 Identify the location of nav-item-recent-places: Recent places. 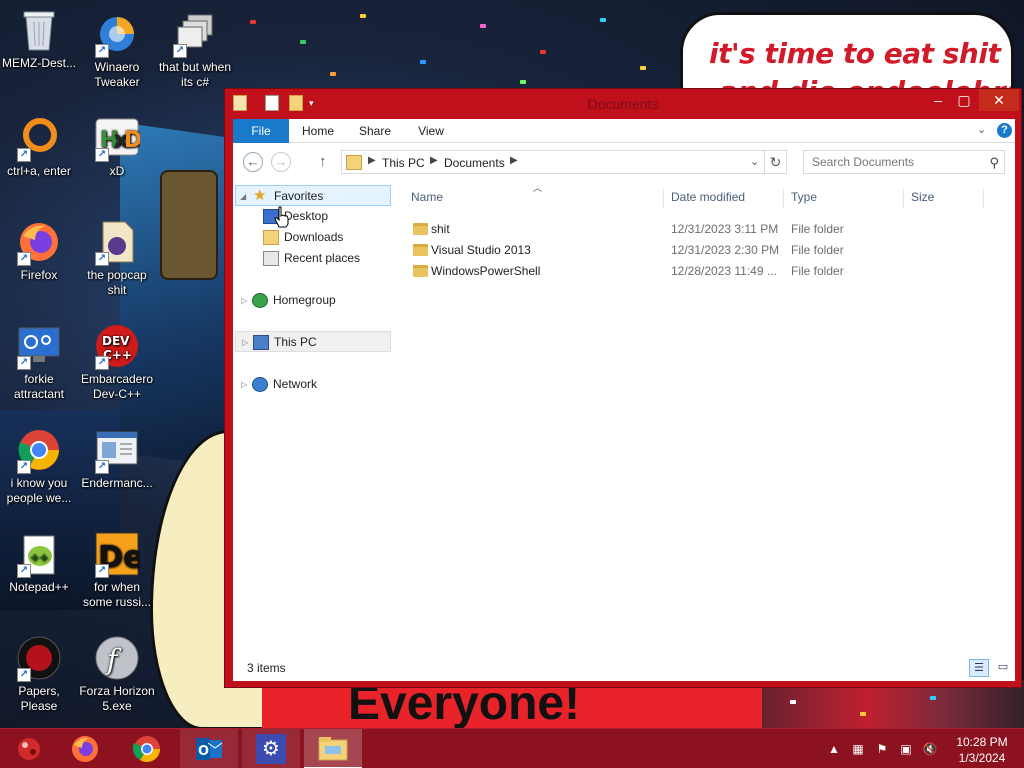
(327, 258).